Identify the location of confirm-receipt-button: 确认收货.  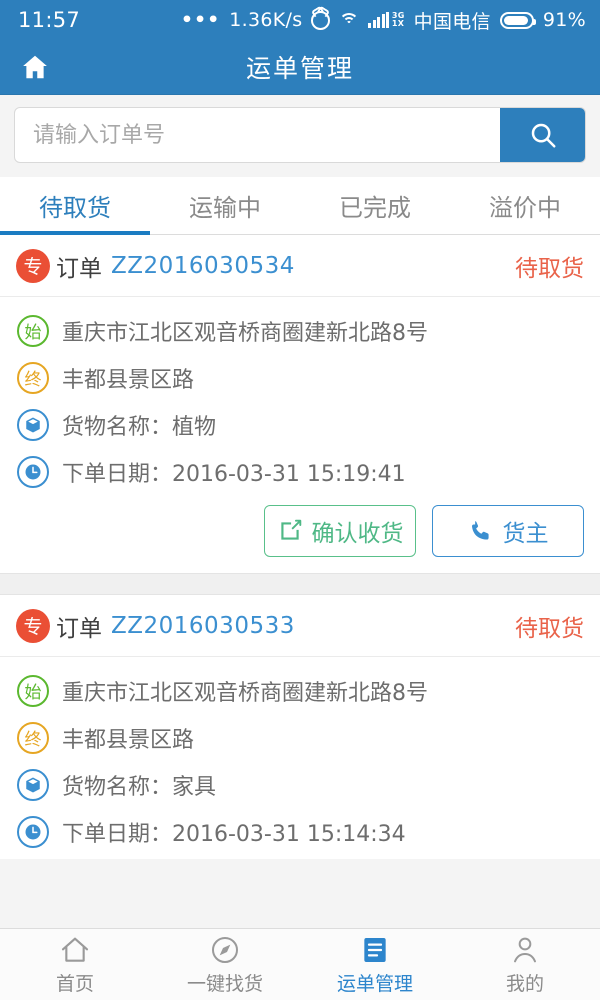
(340, 531).